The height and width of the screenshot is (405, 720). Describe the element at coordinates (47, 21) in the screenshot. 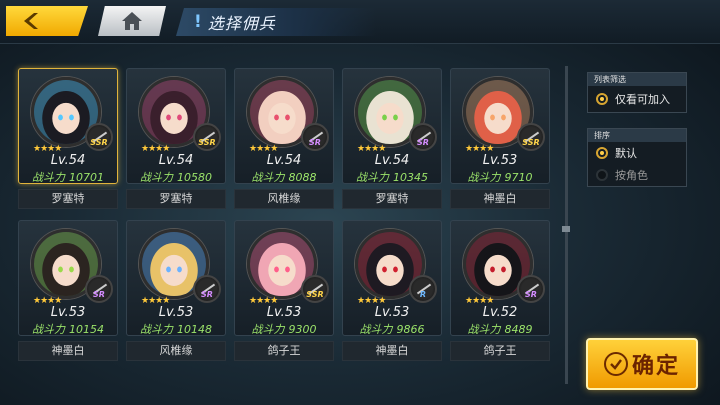

I see `back-button` at that location.